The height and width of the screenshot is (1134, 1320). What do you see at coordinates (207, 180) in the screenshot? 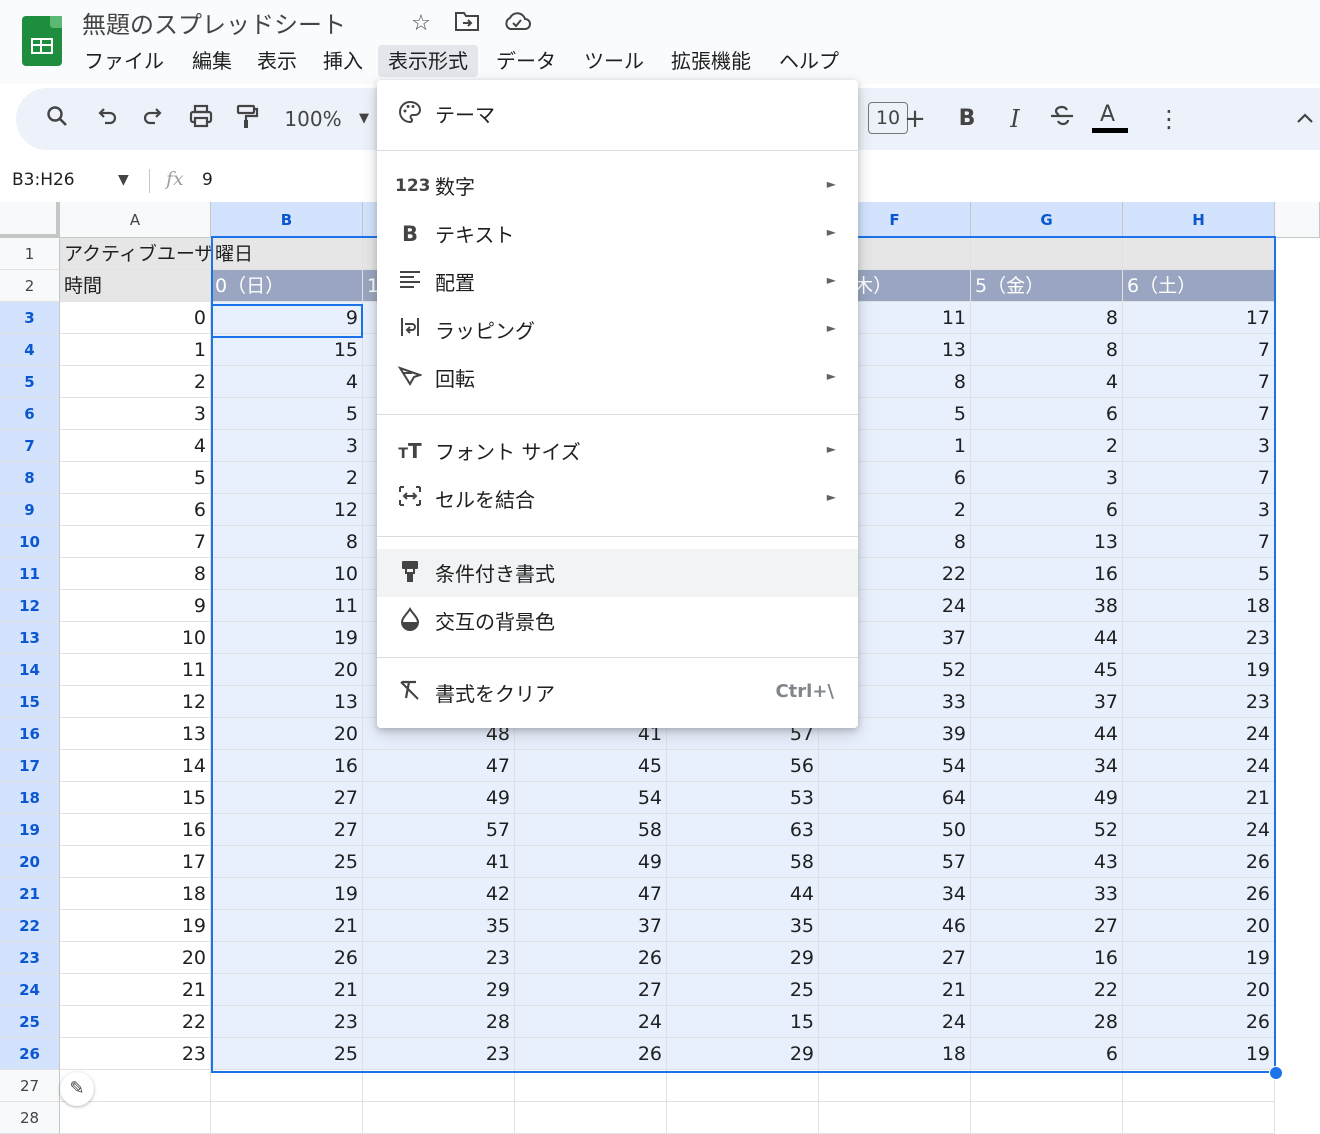
I see `formula-input: 9` at bounding box center [207, 180].